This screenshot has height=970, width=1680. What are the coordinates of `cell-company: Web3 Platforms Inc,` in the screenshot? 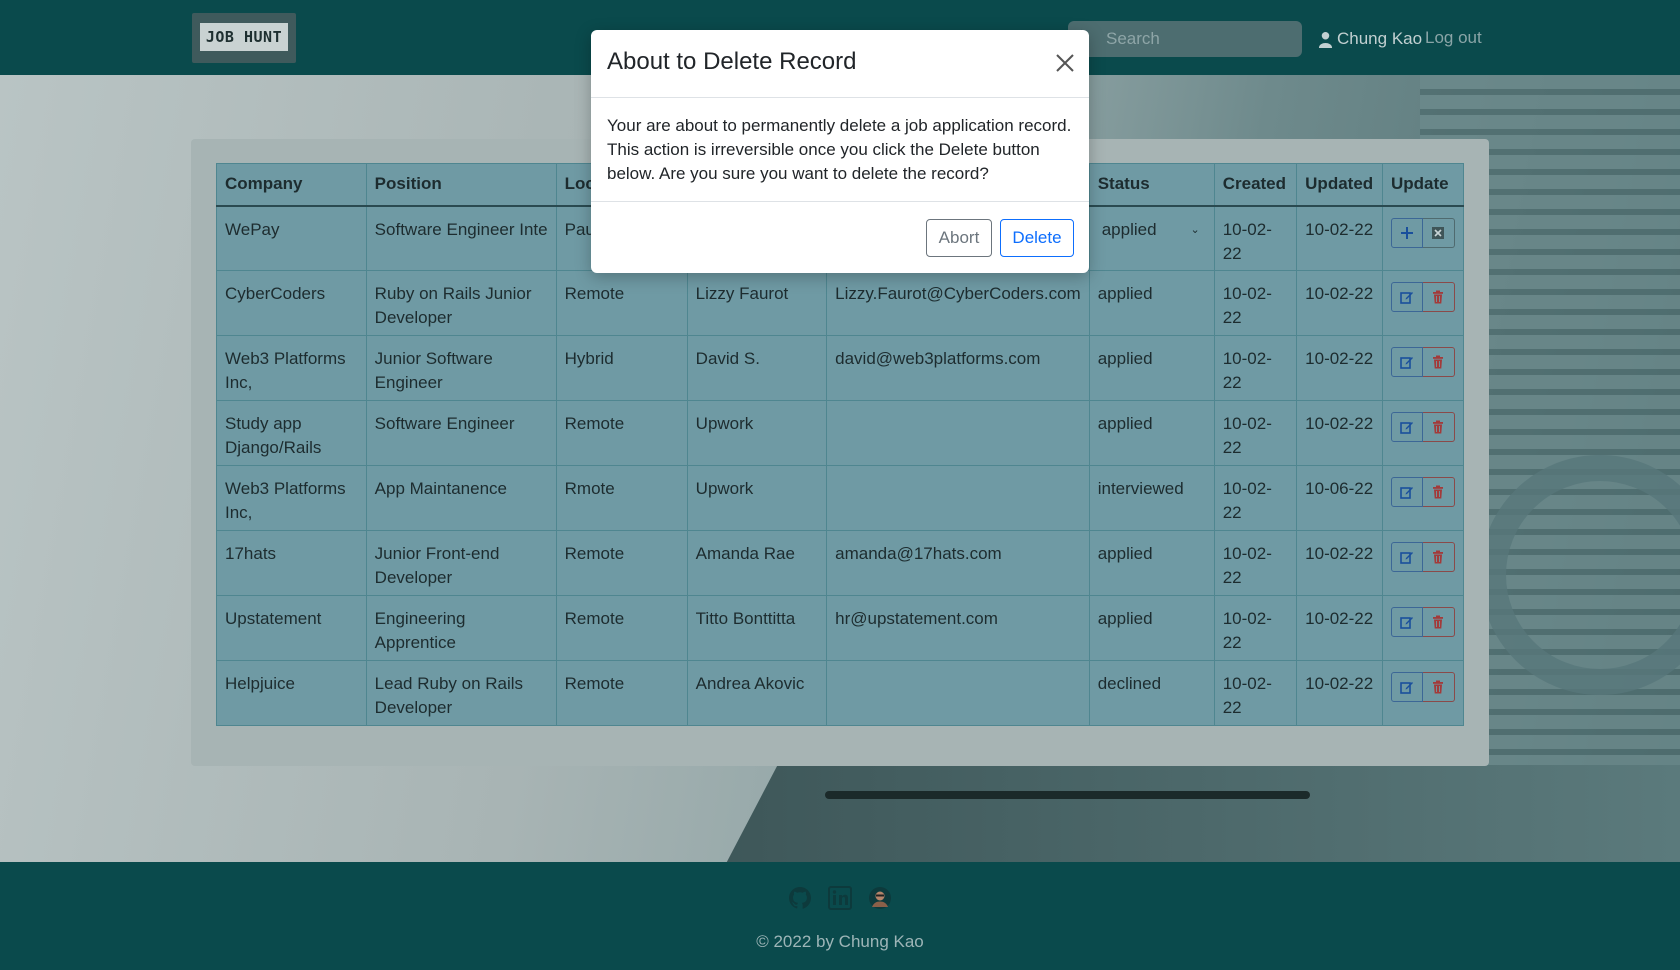 It's located at (291, 368).